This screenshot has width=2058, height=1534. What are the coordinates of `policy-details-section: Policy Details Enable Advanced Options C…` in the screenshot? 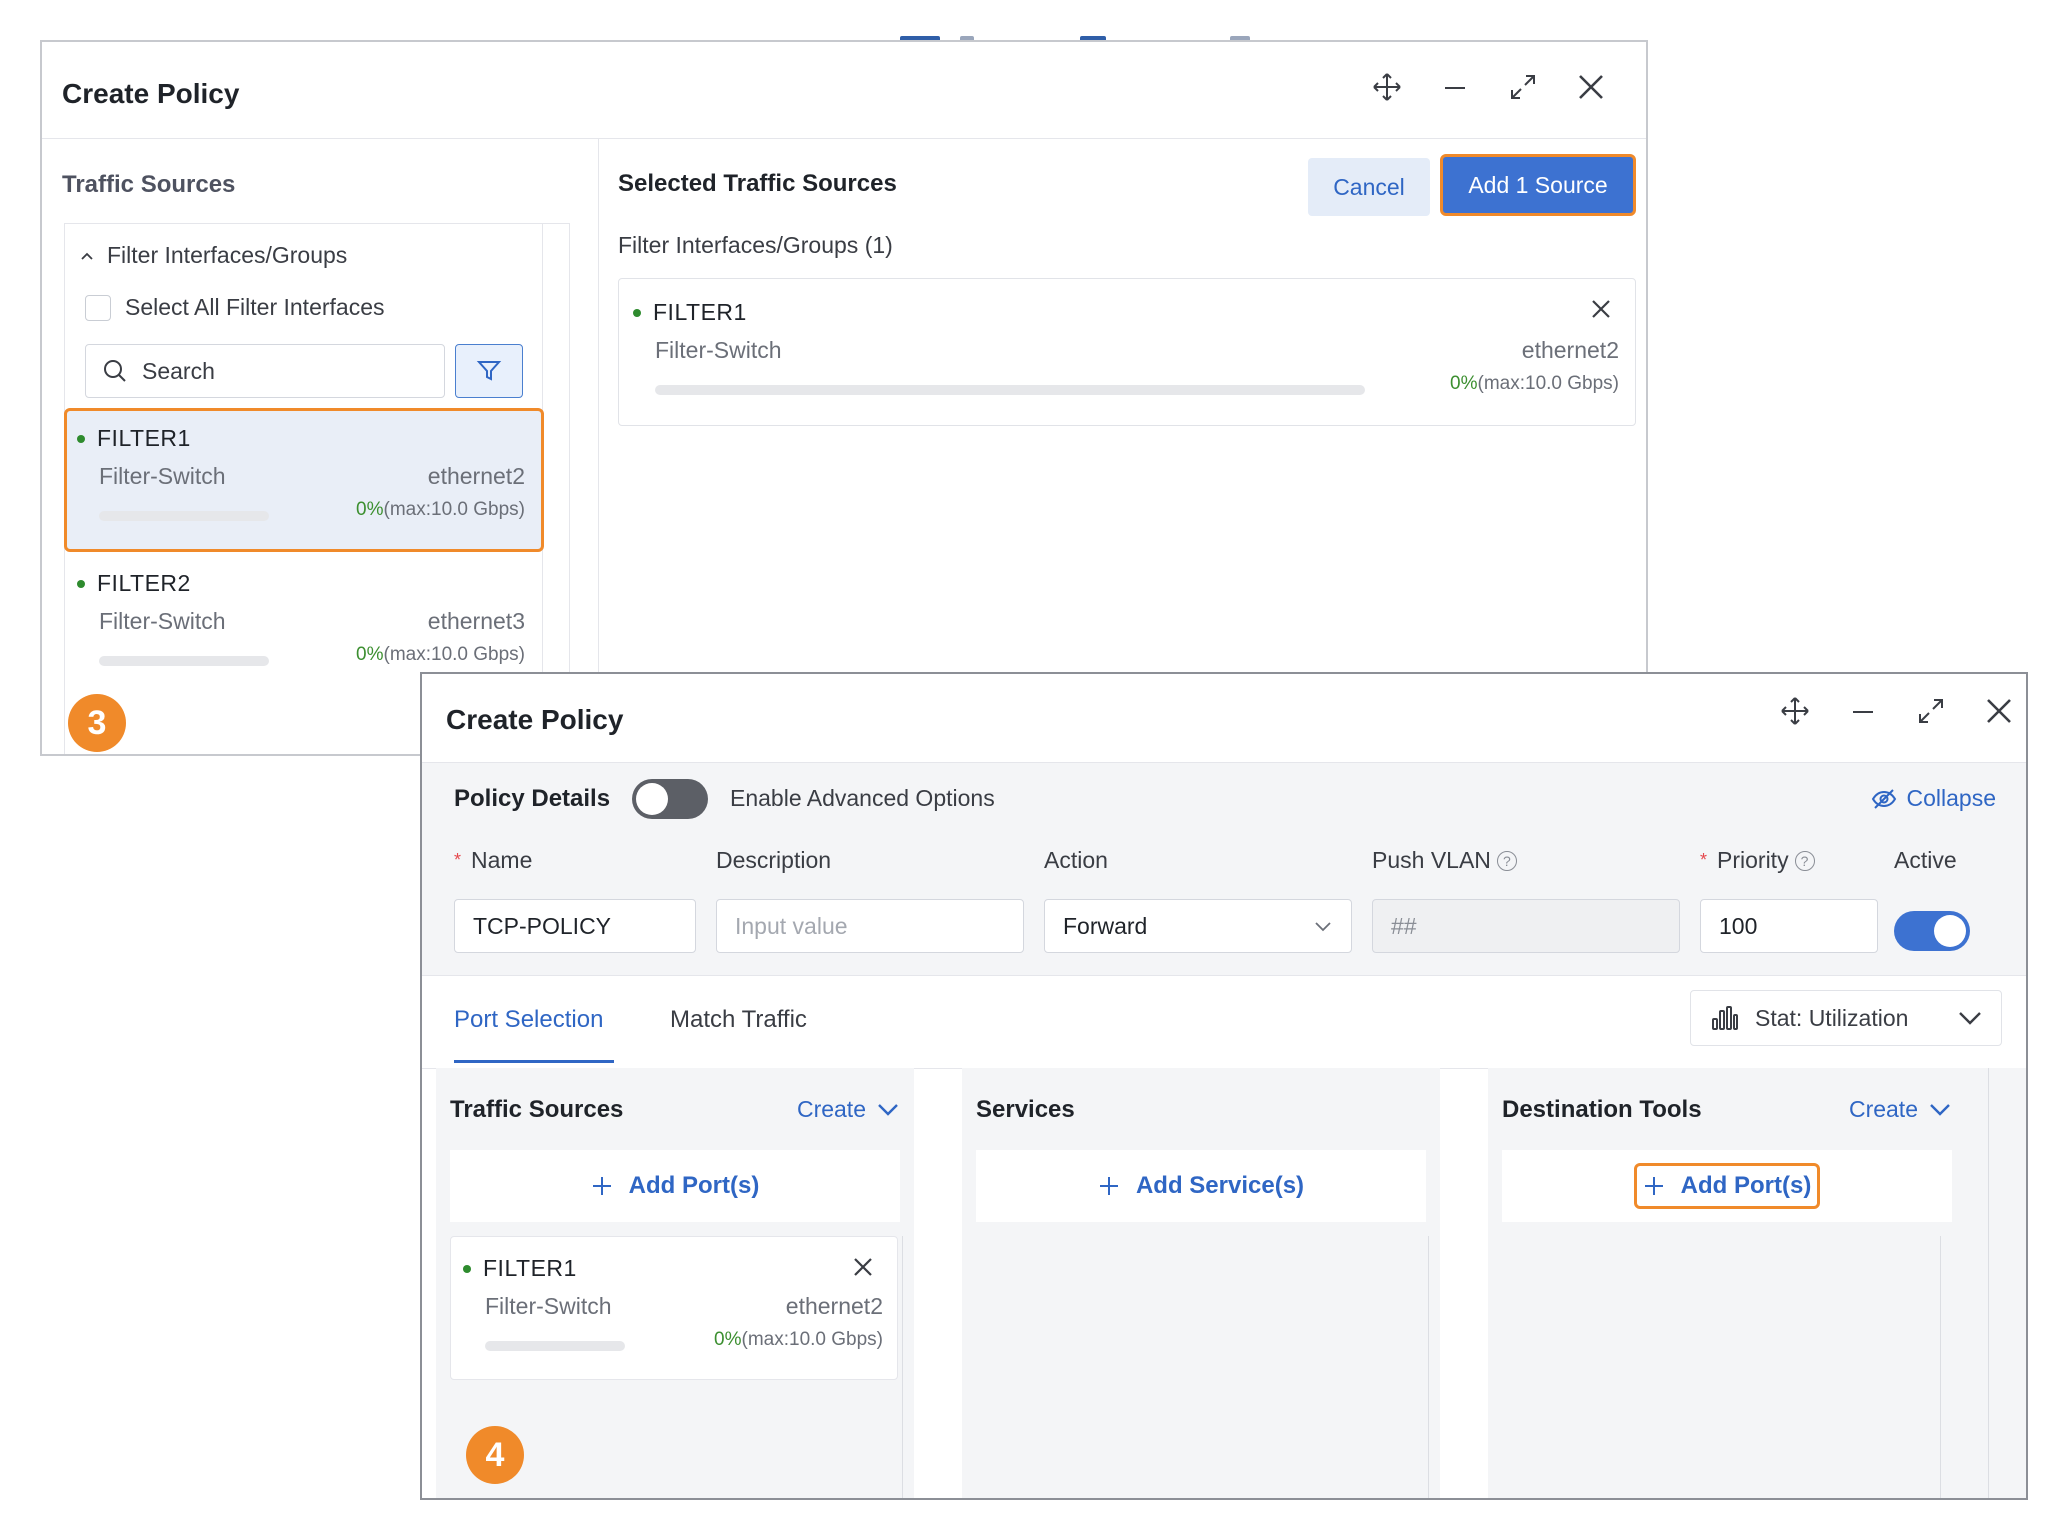 It's located at (1224, 869).